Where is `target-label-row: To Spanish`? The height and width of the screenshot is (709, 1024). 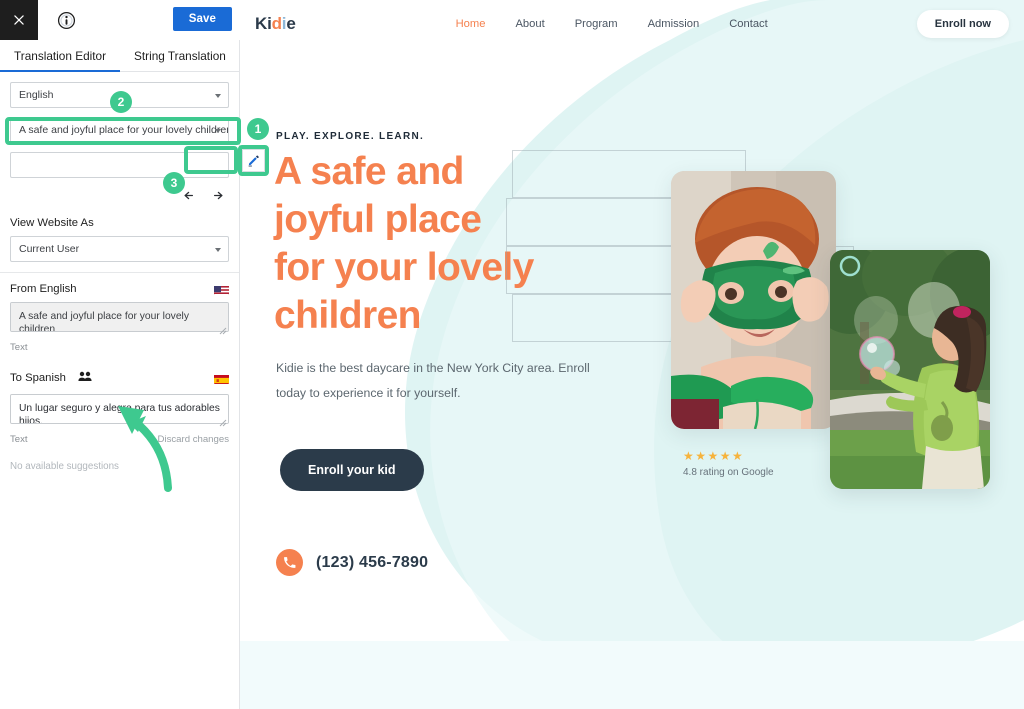
target-label-row: To Spanish is located at coordinates (119, 378).